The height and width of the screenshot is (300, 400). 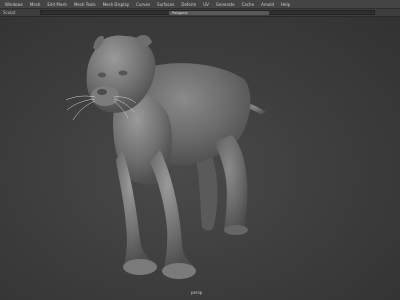 What do you see at coordinates (123, 73) in the screenshot?
I see `panther-eye-right` at bounding box center [123, 73].